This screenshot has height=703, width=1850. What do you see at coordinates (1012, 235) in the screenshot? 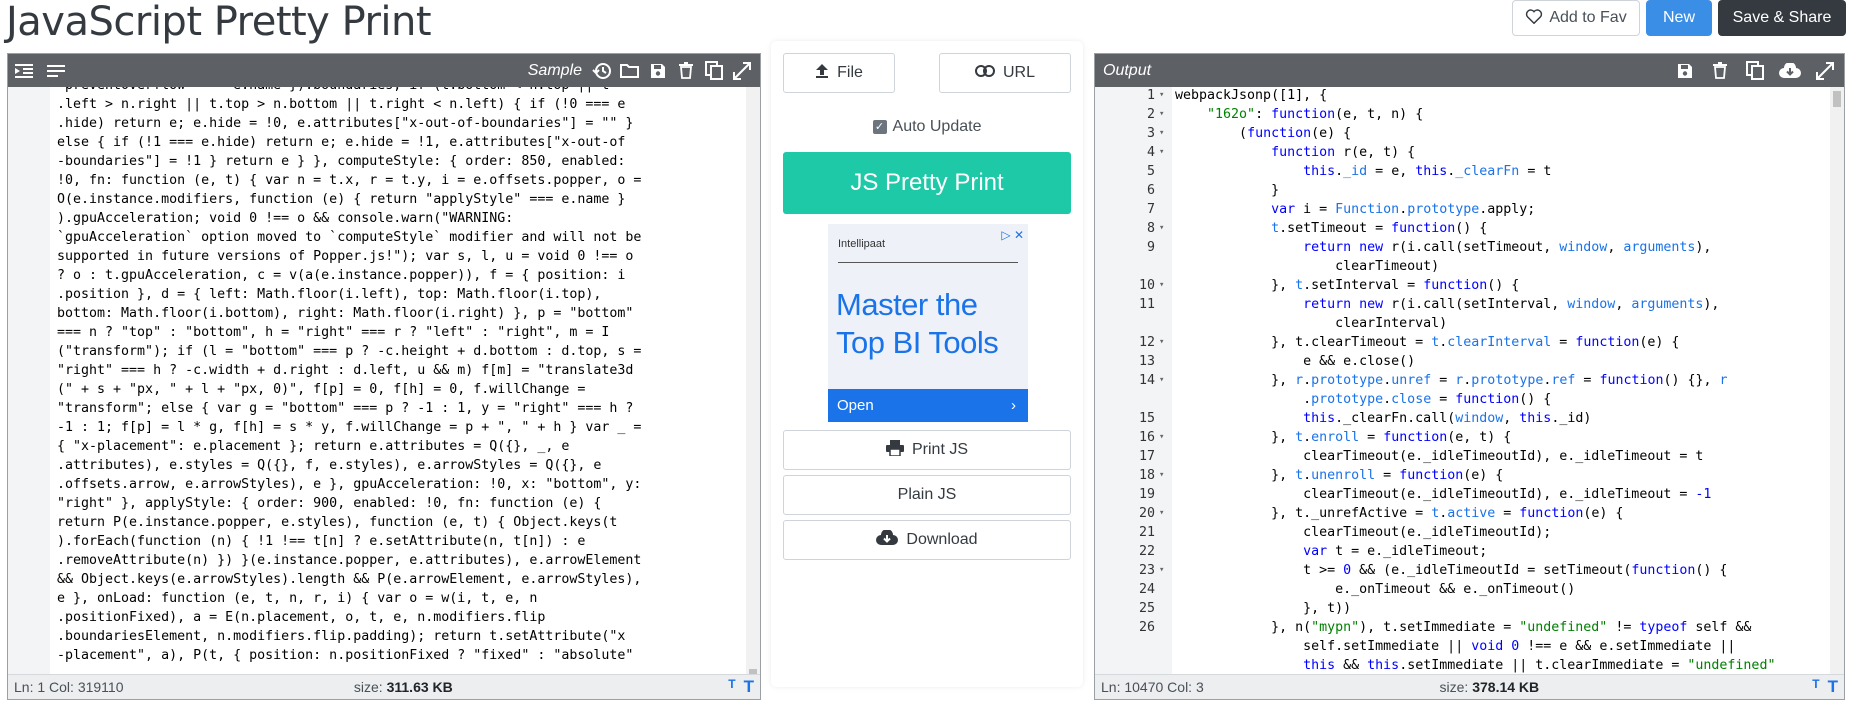
I see `ad-close-icon: ▷ ✕` at bounding box center [1012, 235].